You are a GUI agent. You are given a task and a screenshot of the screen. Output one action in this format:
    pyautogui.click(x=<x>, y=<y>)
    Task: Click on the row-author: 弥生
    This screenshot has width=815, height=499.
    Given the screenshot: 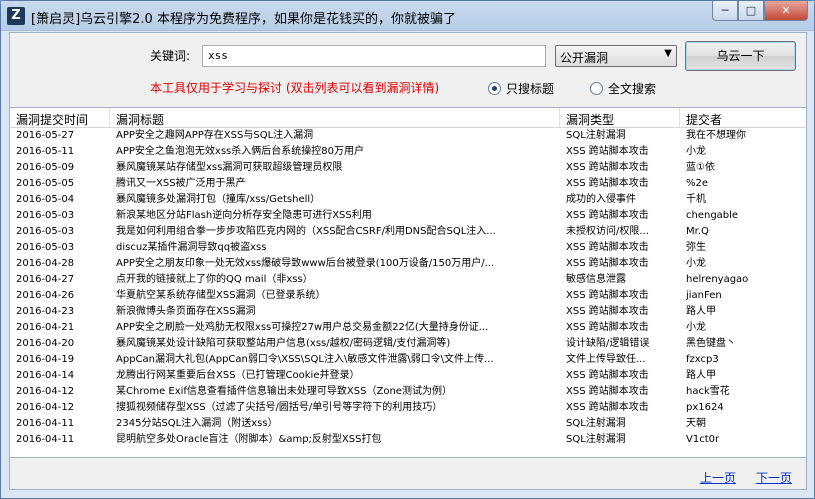 What is the action you would take?
    pyautogui.click(x=696, y=247)
    